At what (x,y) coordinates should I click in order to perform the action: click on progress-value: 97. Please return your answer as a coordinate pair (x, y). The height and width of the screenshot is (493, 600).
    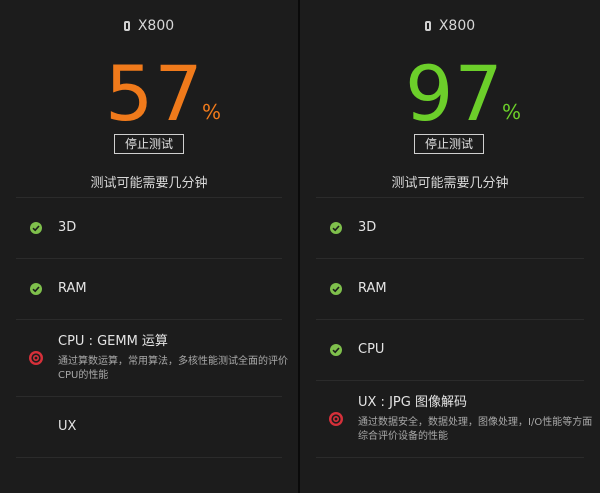
    Looking at the image, I should click on (454, 93).